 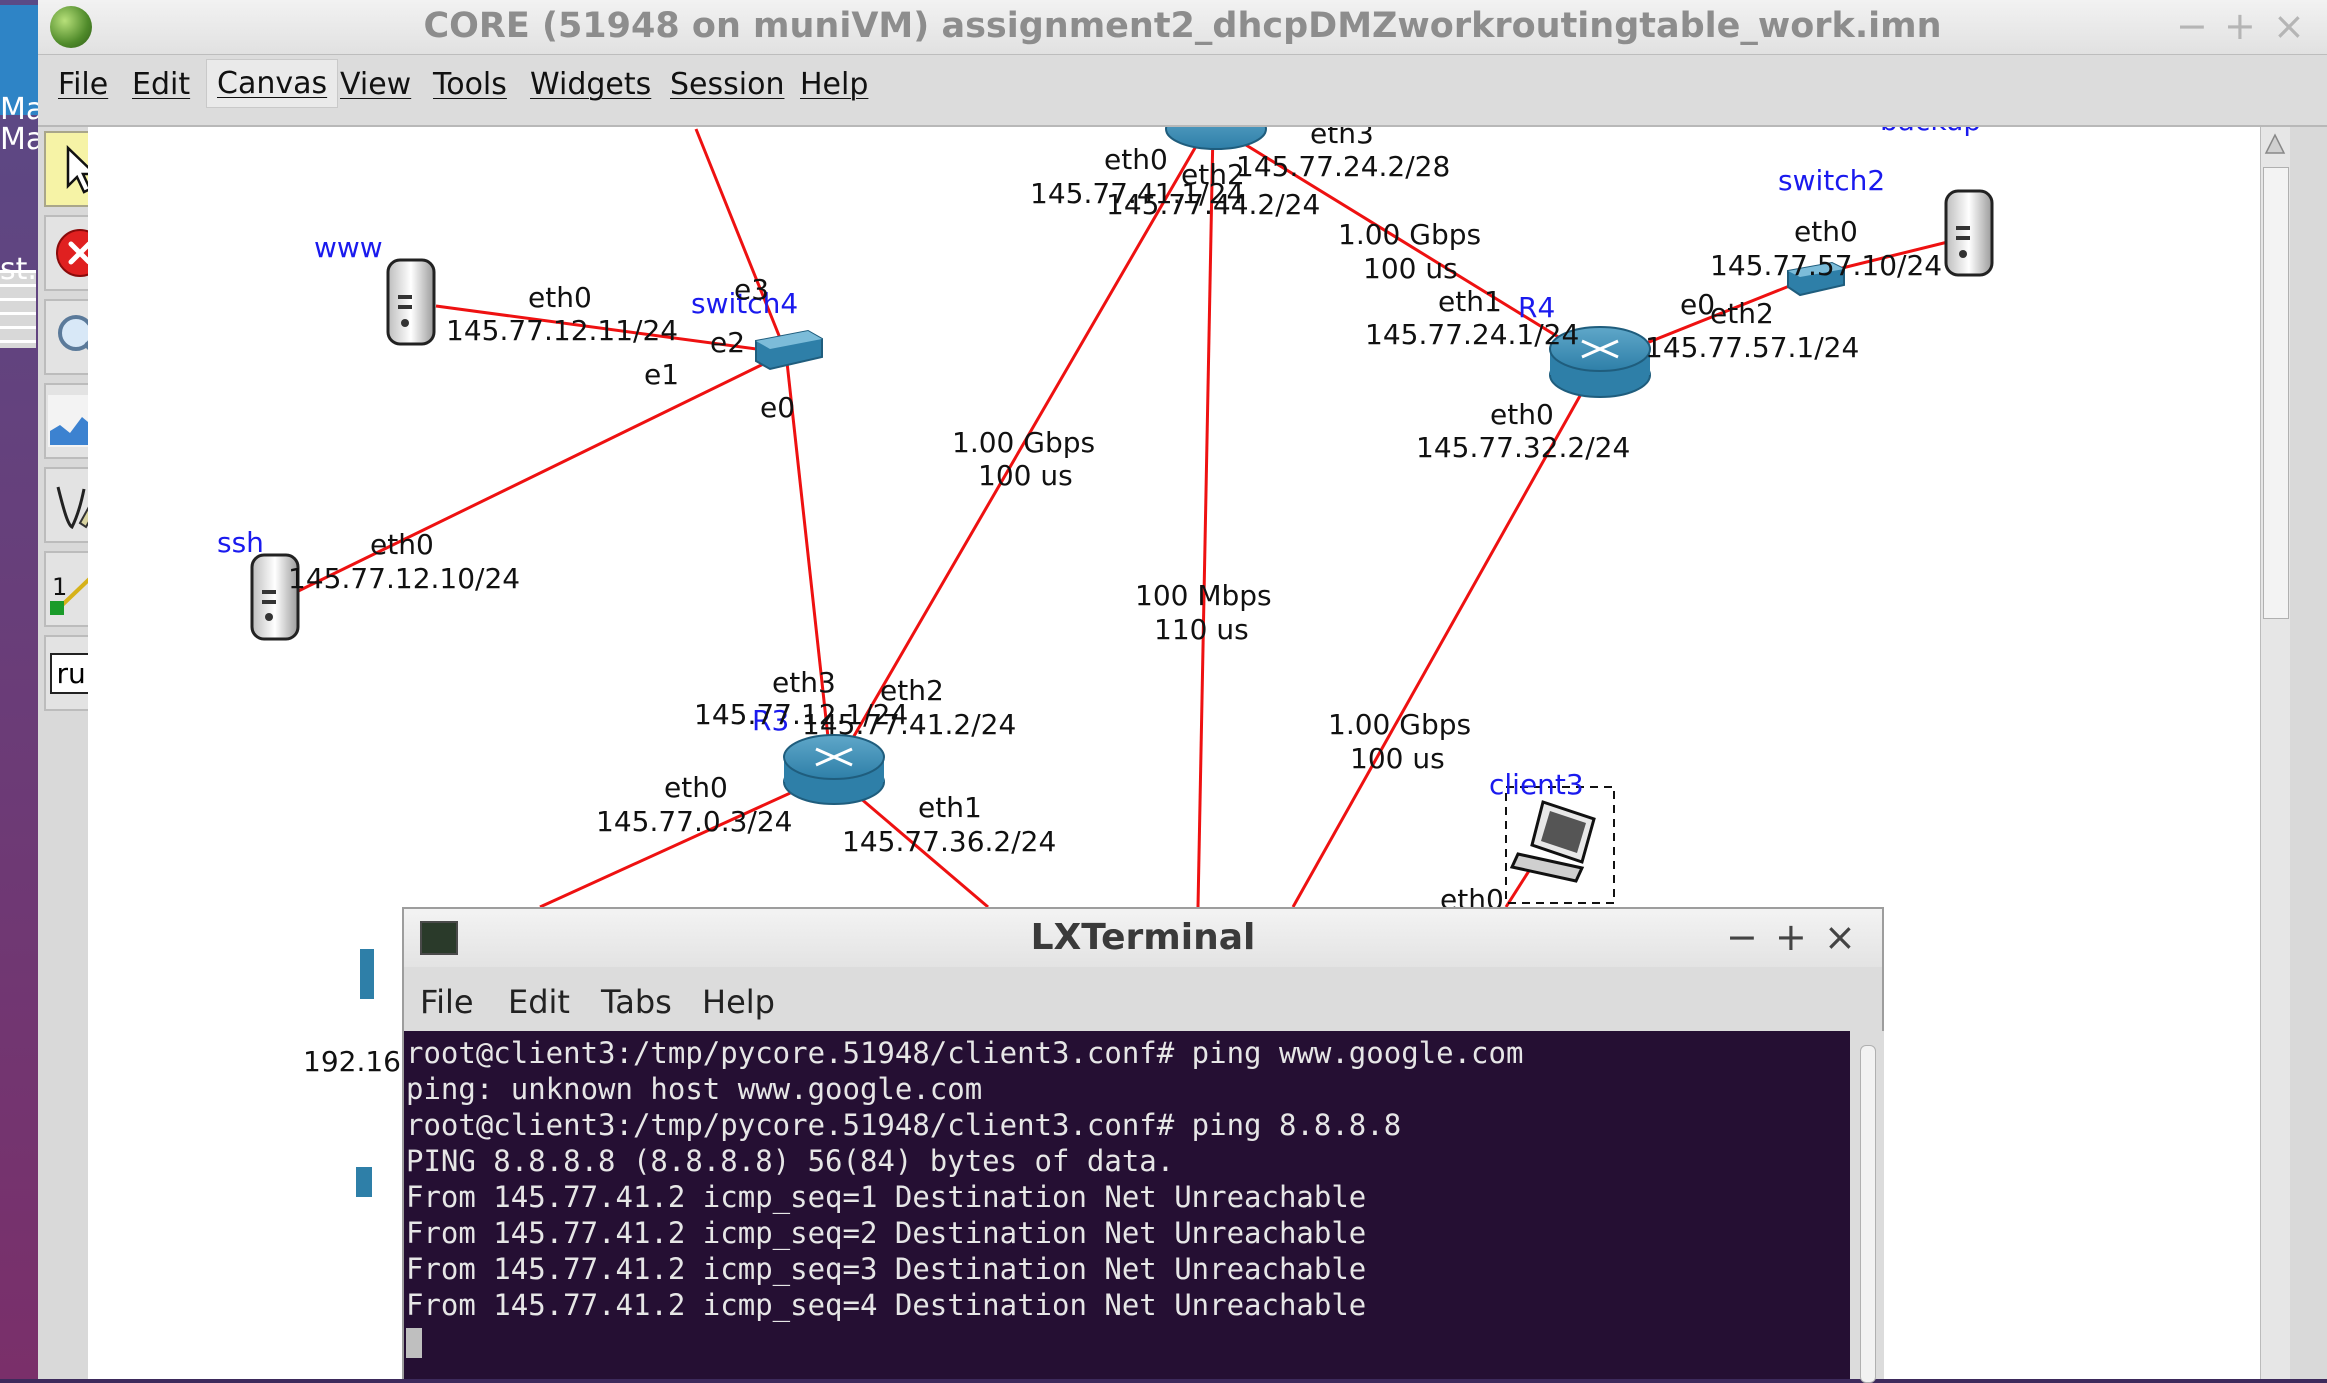 What do you see at coordinates (1343, 166) in the screenshot?
I see `ip-label: 145.77.24.2/28` at bounding box center [1343, 166].